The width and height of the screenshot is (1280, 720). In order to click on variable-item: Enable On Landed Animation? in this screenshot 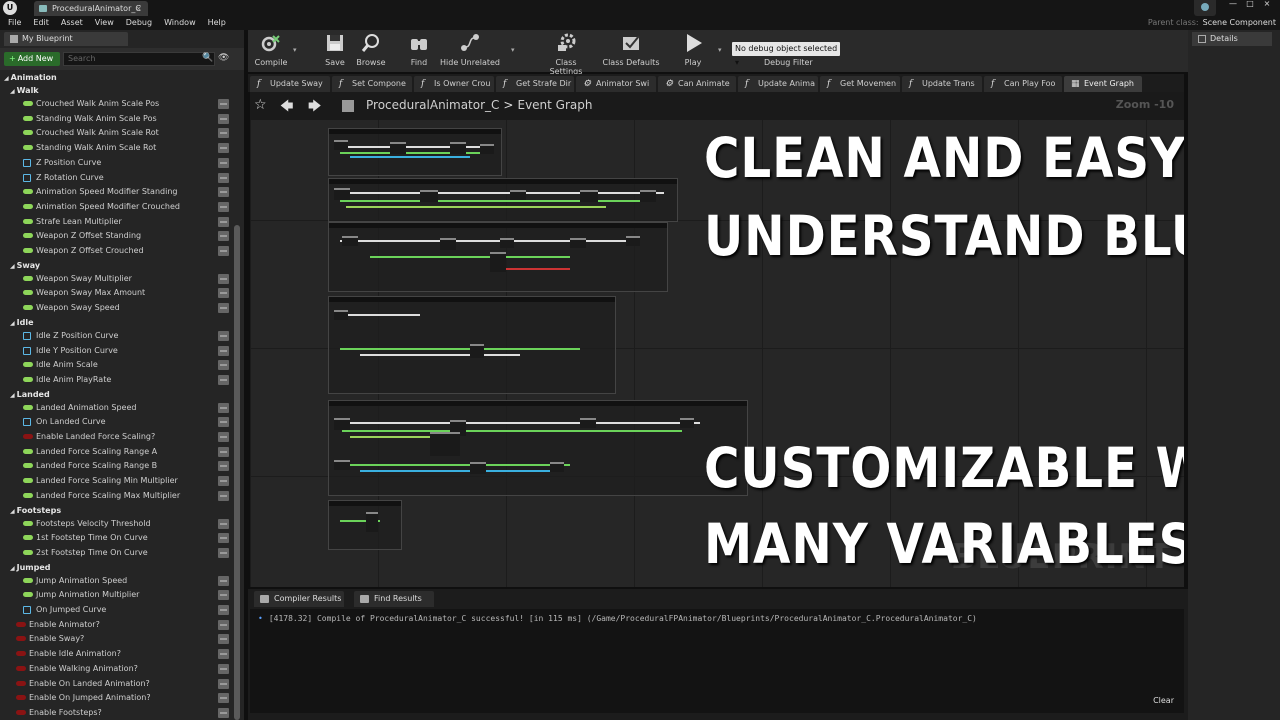, I will do `click(116, 684)`.